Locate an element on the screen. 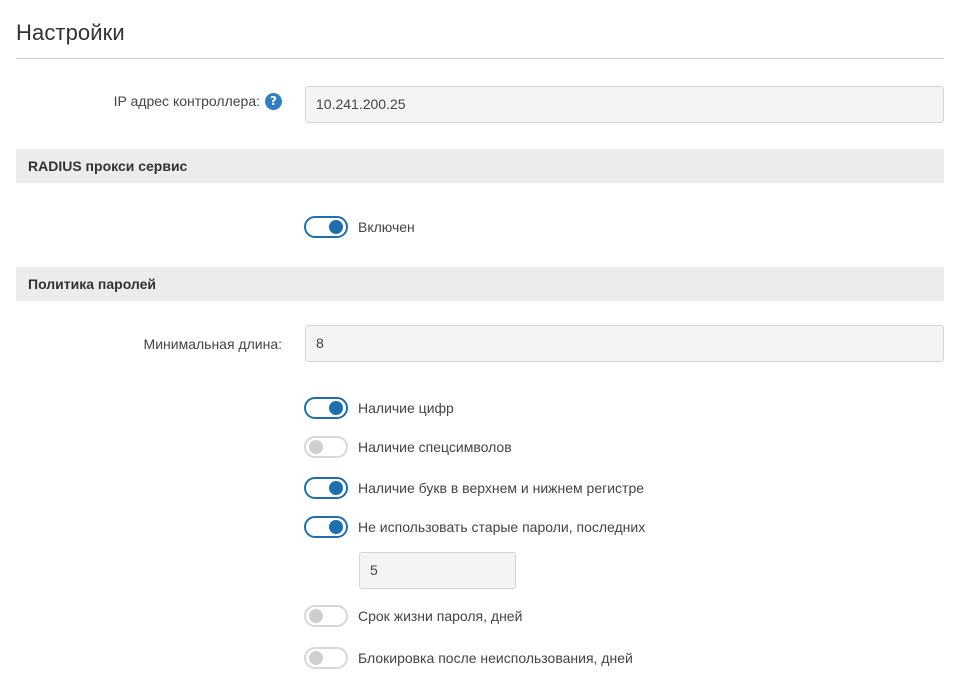 The height and width of the screenshot is (690, 958). option-digits-label: Наличие цифр is located at coordinates (406, 408).